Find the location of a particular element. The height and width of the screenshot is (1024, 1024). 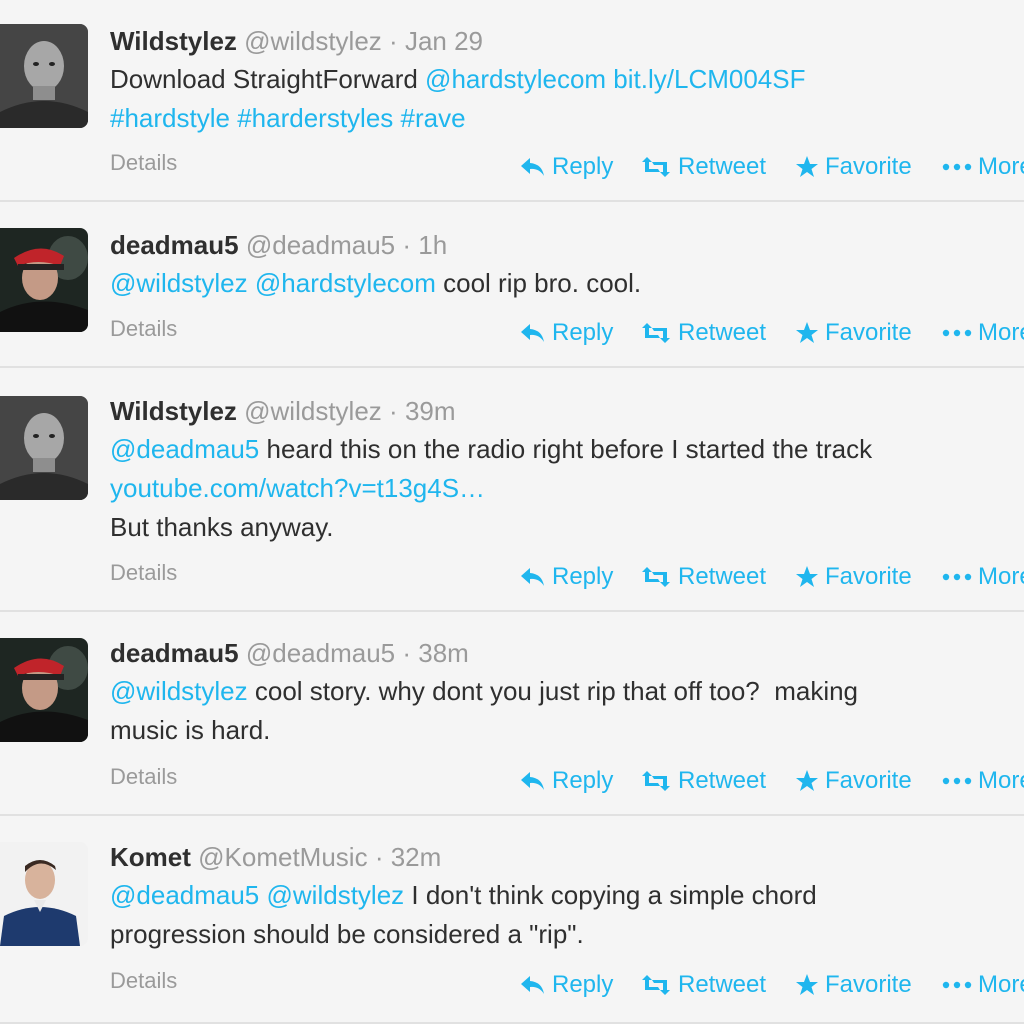

tweet-text-line: music is hard. is located at coordinates (563, 730).